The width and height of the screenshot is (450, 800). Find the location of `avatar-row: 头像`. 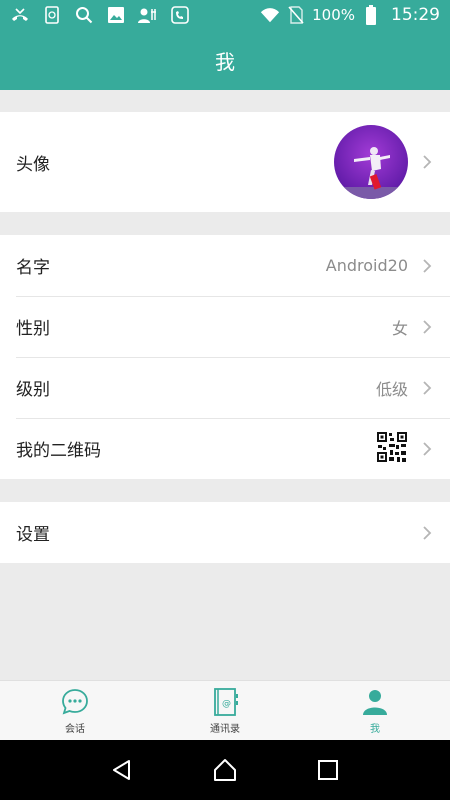

avatar-row: 头像 is located at coordinates (225, 162).